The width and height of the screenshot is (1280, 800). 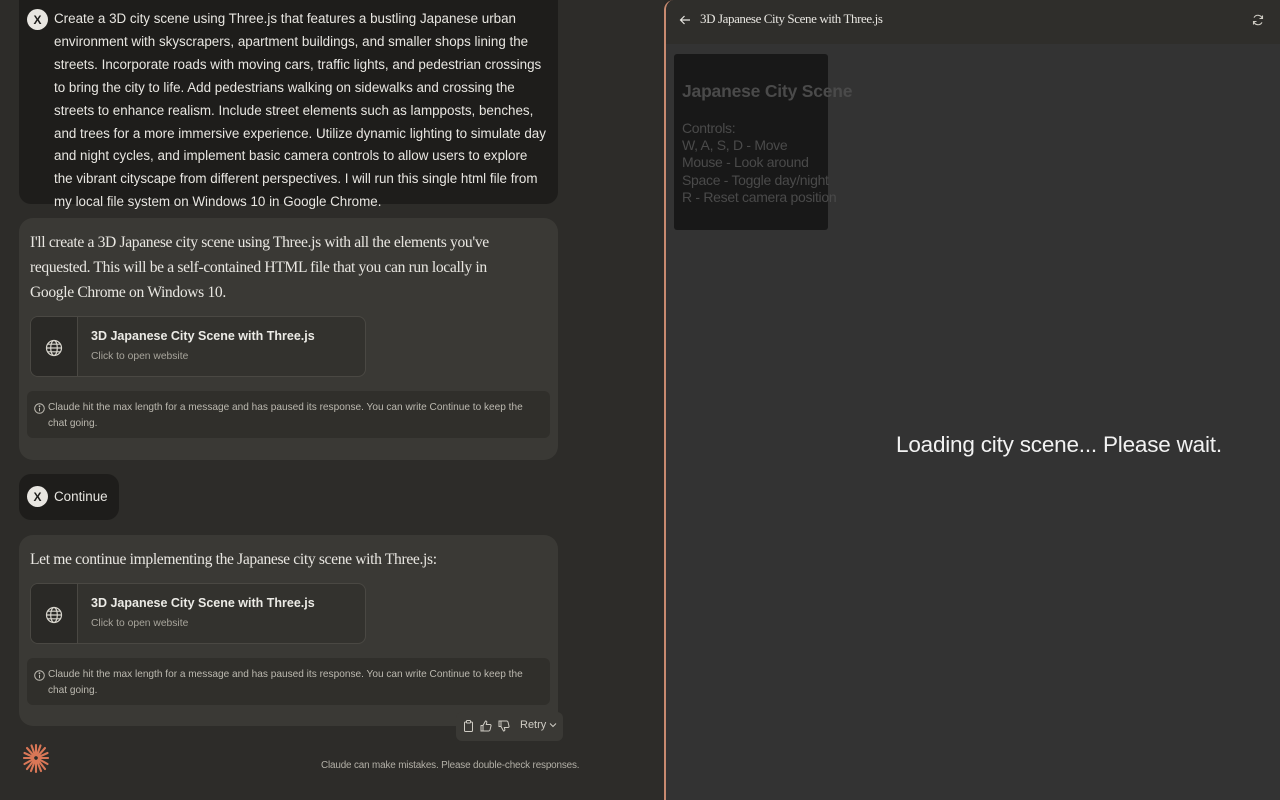 I want to click on thumbs-up-icon, so click(x=486, y=726).